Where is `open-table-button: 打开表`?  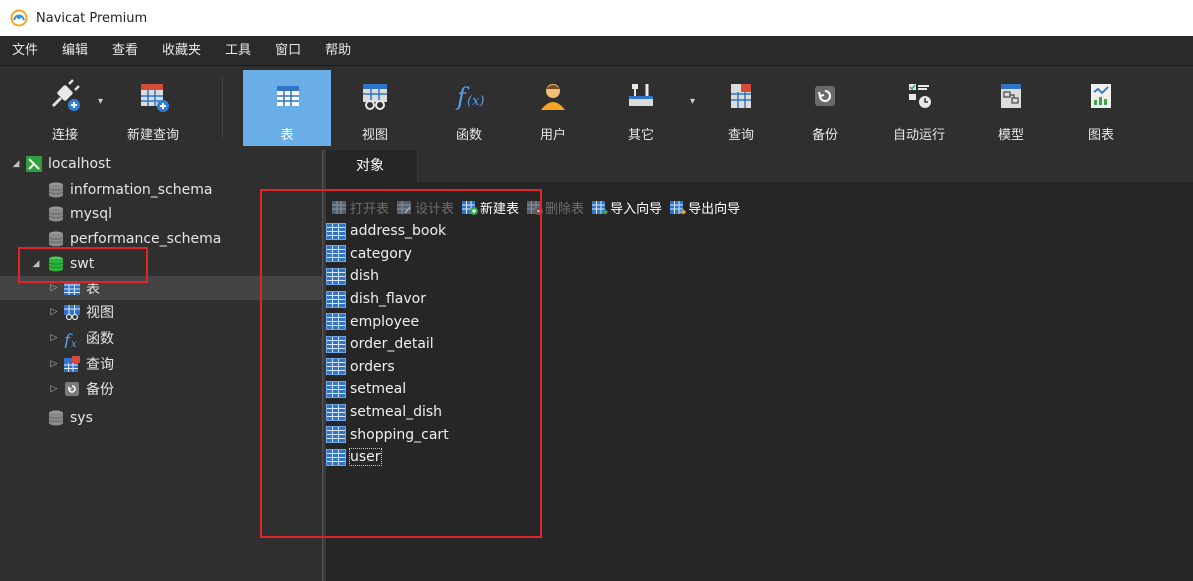
open-table-button: 打开表 is located at coordinates (360, 207).